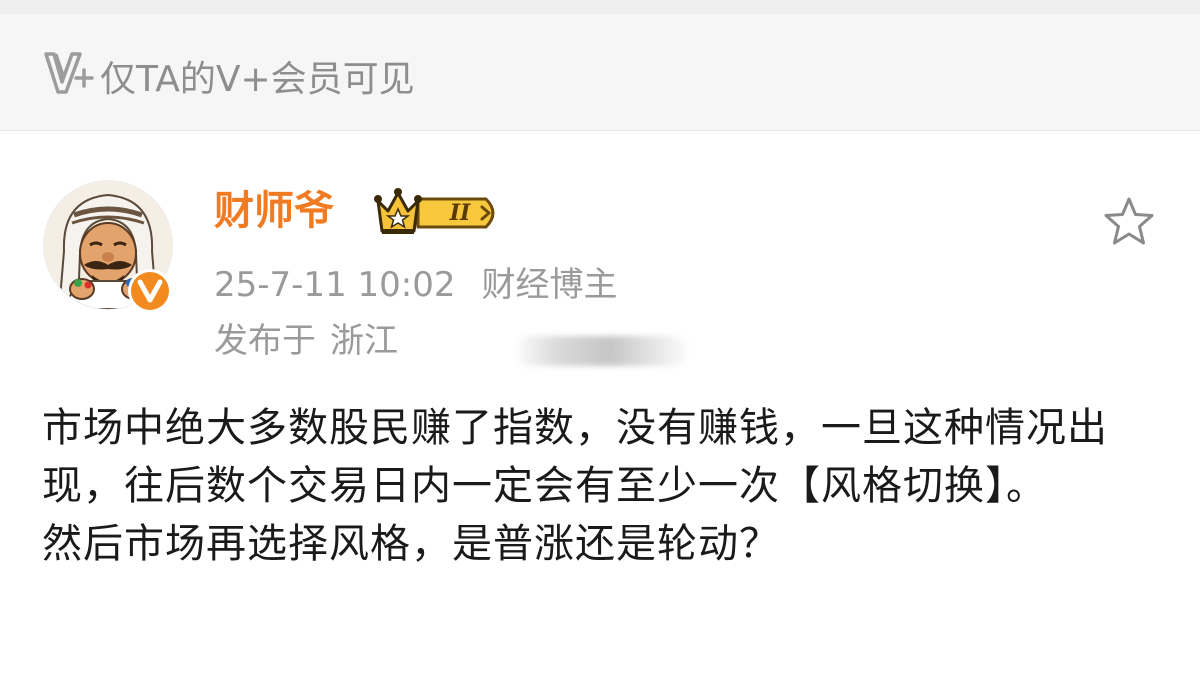 The width and height of the screenshot is (1200, 697). I want to click on location-value: 浙江, so click(364, 341).